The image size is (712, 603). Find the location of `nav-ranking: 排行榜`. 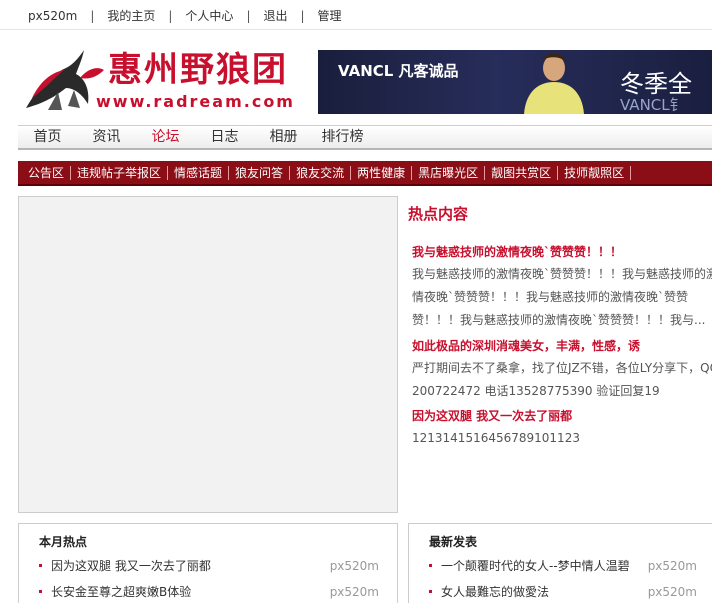

nav-ranking: 排行榜 is located at coordinates (342, 137).